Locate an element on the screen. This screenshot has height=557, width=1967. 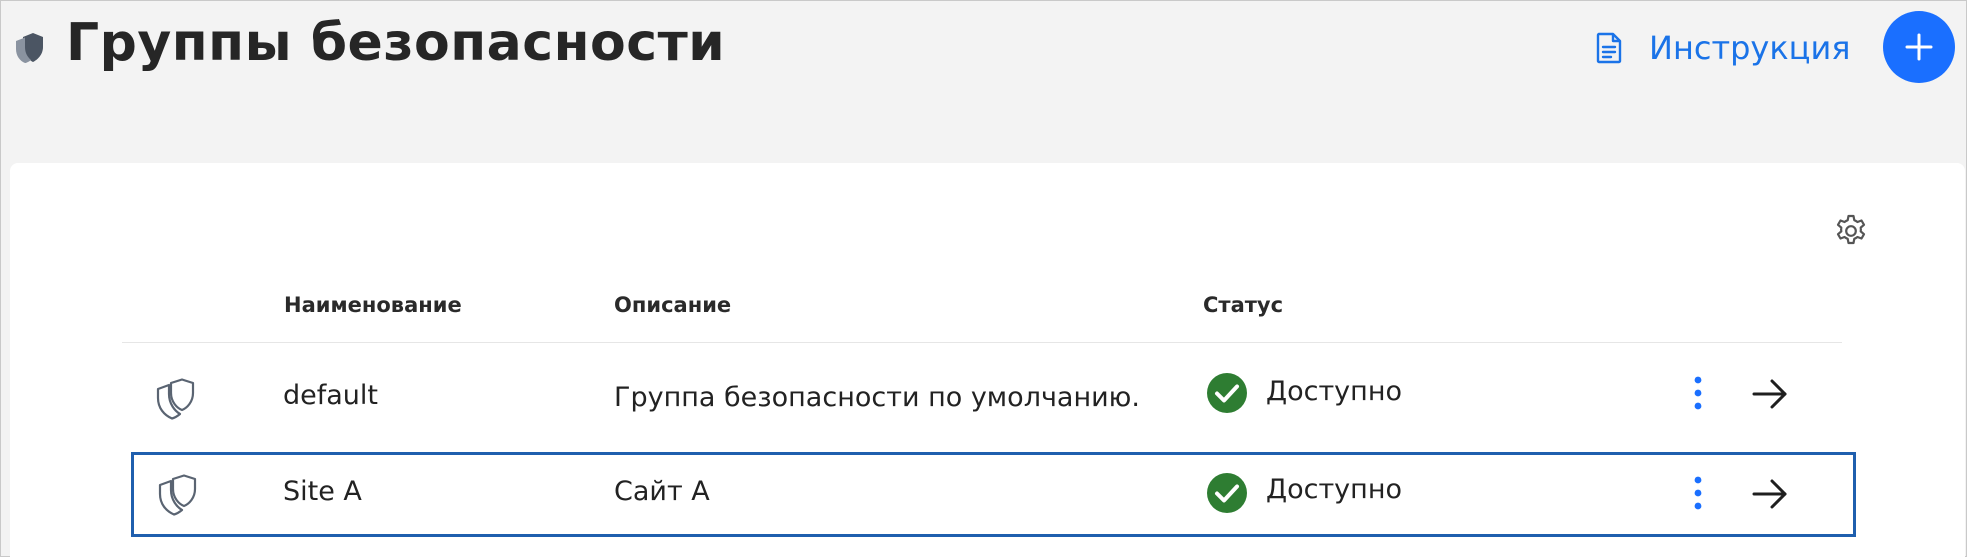
column-header-status: Статус is located at coordinates (1243, 305).